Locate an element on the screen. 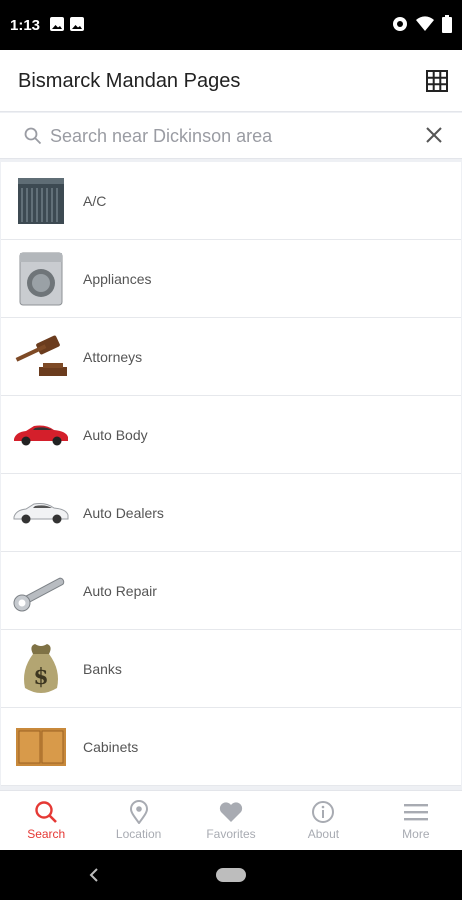 Image resolution: width=462 pixels, height=900 pixels. list-item-cabinets: Cabinets is located at coordinates (231, 747).